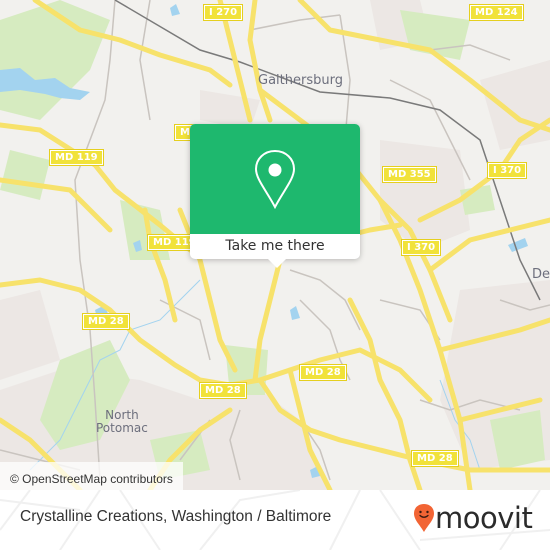 The height and width of the screenshot is (550, 550). I want to click on road-shield-md28-3: MD 28, so click(223, 390).